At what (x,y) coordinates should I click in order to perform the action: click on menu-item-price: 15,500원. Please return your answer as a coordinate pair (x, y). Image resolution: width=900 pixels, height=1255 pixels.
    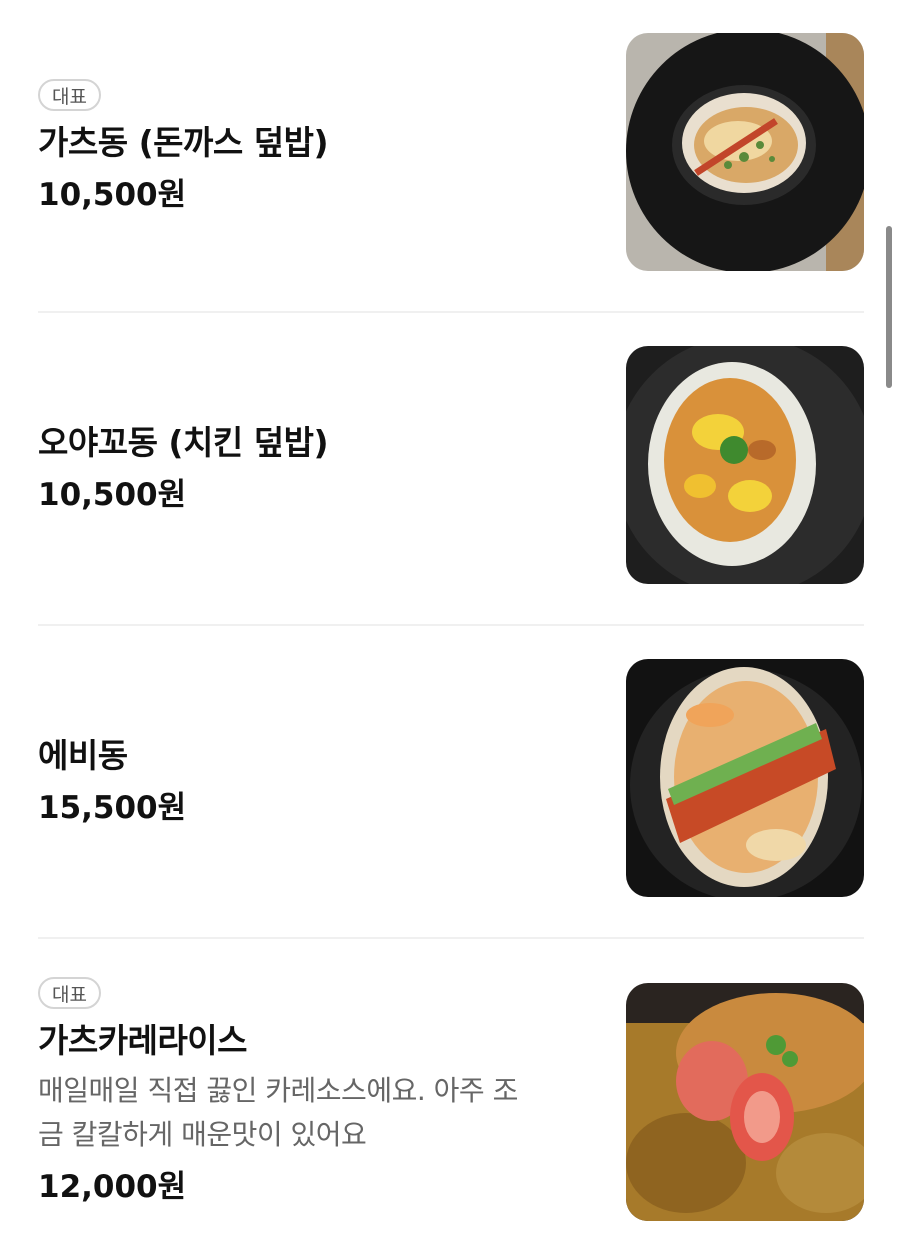
    Looking at the image, I should click on (112, 808).